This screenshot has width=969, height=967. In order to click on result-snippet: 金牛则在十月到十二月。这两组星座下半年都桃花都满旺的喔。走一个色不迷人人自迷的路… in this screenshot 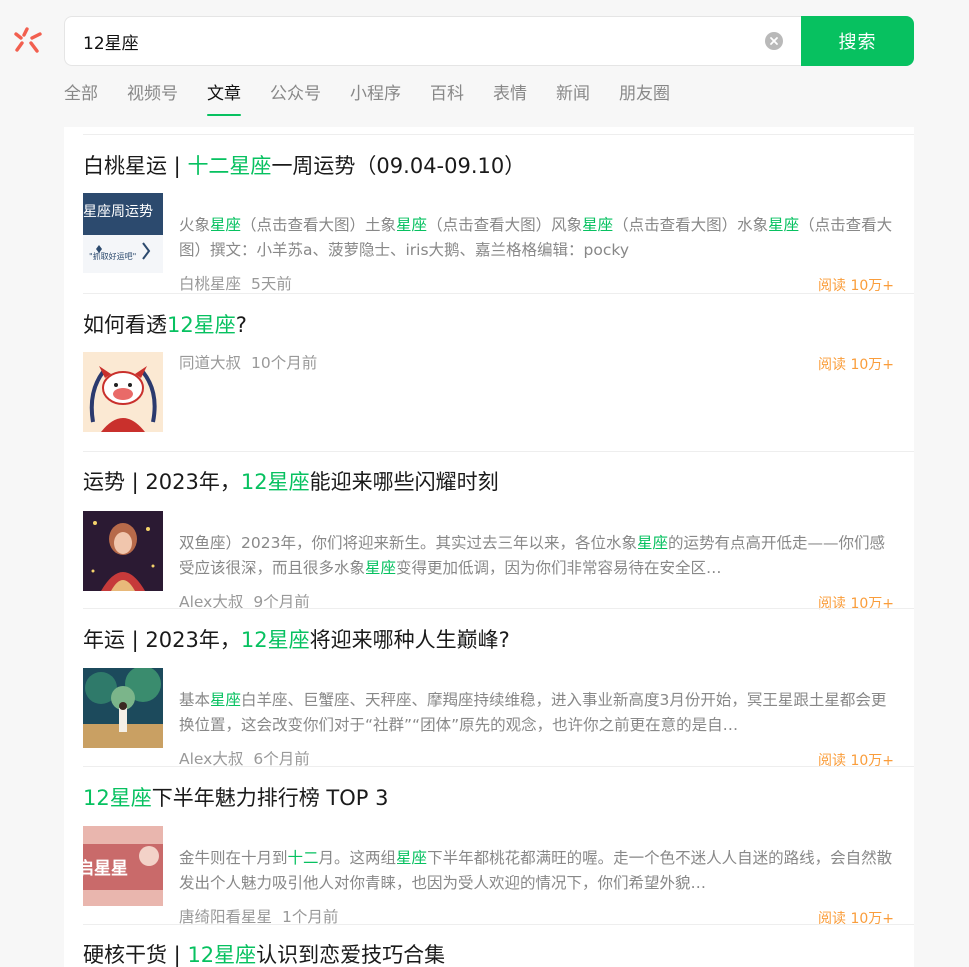, I will do `click(536, 871)`.